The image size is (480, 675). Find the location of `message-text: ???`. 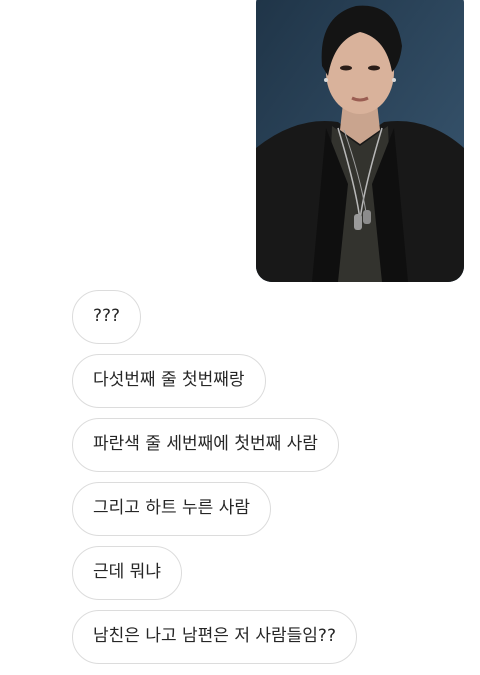

message-text: ??? is located at coordinates (107, 316).